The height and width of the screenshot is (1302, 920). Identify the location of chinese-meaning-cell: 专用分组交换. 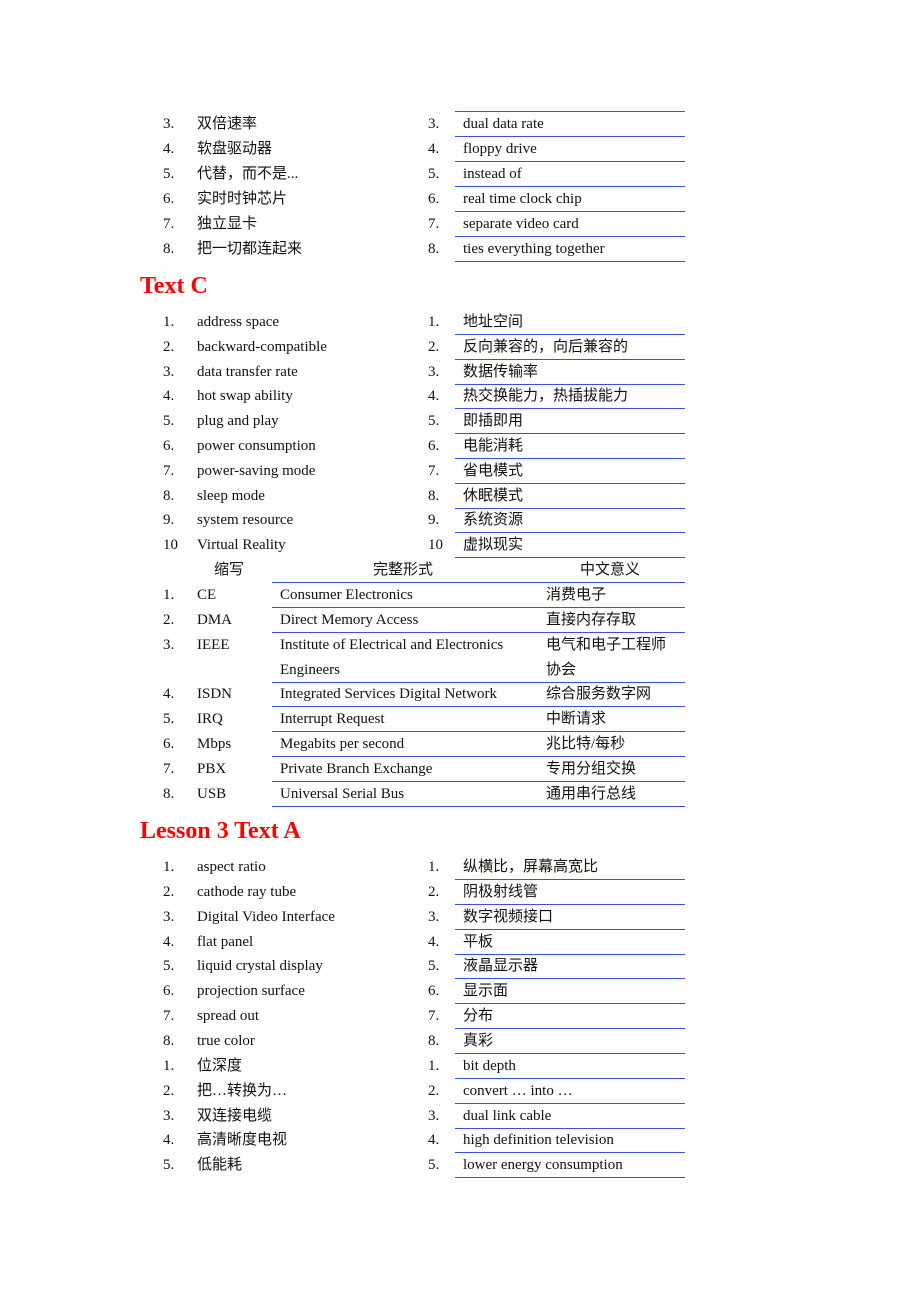
(591, 769).